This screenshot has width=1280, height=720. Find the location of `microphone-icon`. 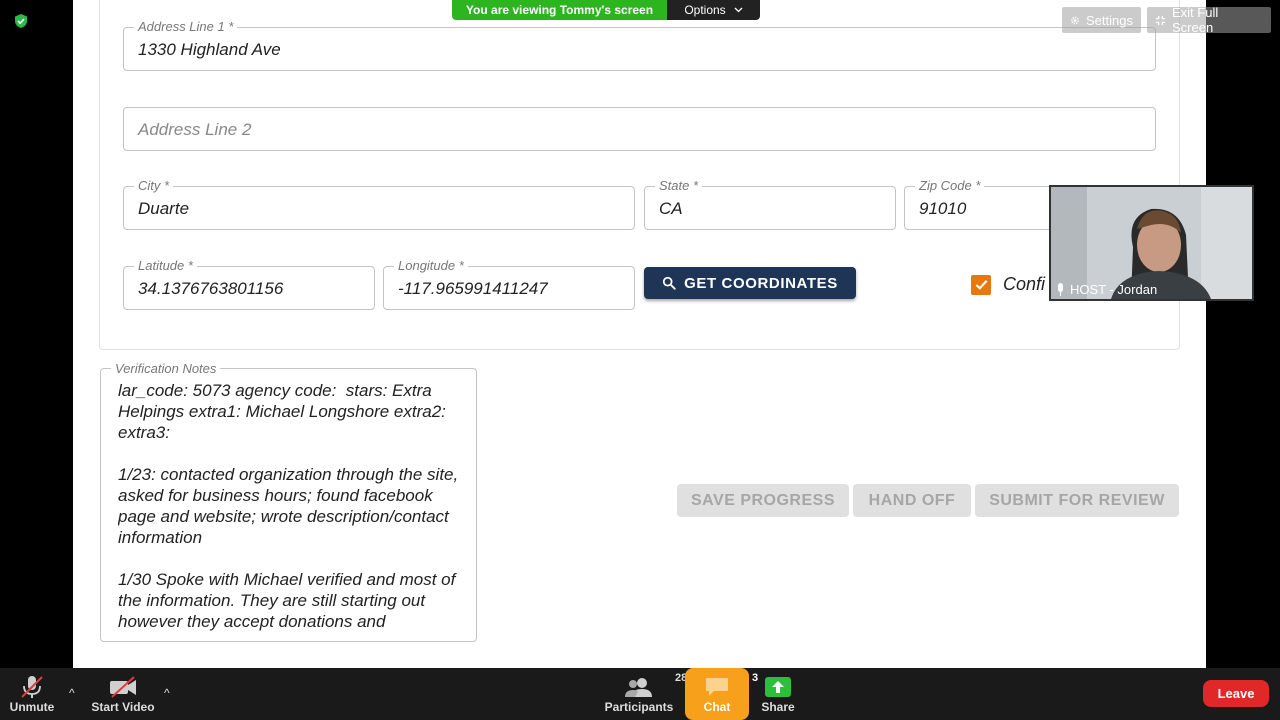

microphone-icon is located at coordinates (1060, 289).